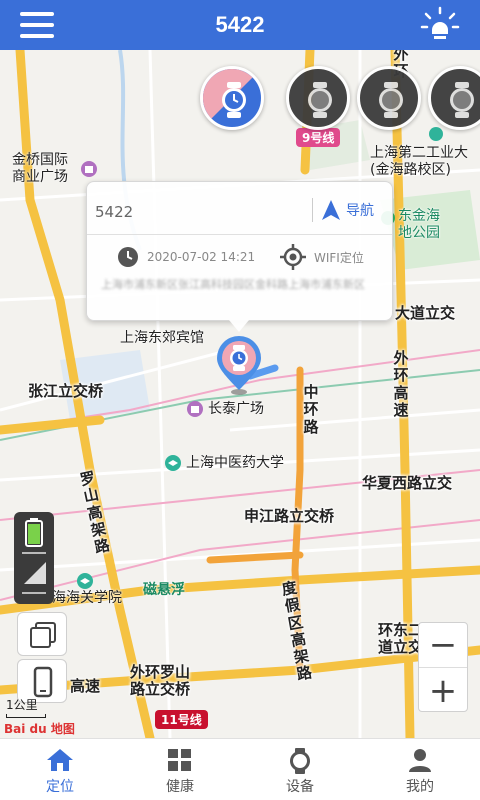  Describe the element at coordinates (179, 760) in the screenshot. I see `grid-icon` at that location.